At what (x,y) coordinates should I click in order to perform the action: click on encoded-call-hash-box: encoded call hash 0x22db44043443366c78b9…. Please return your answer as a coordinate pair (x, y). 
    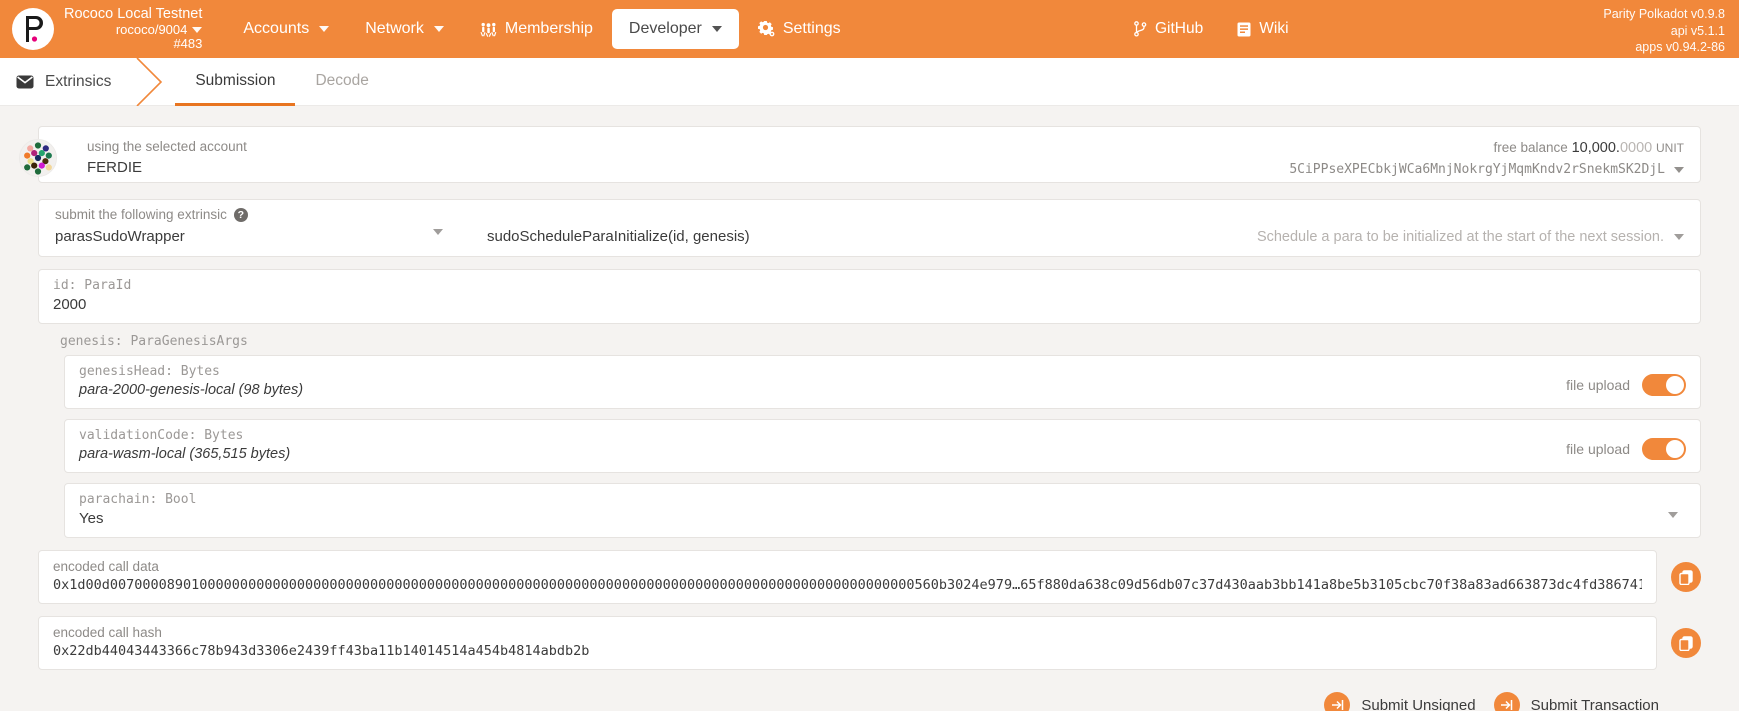
    Looking at the image, I should click on (847, 643).